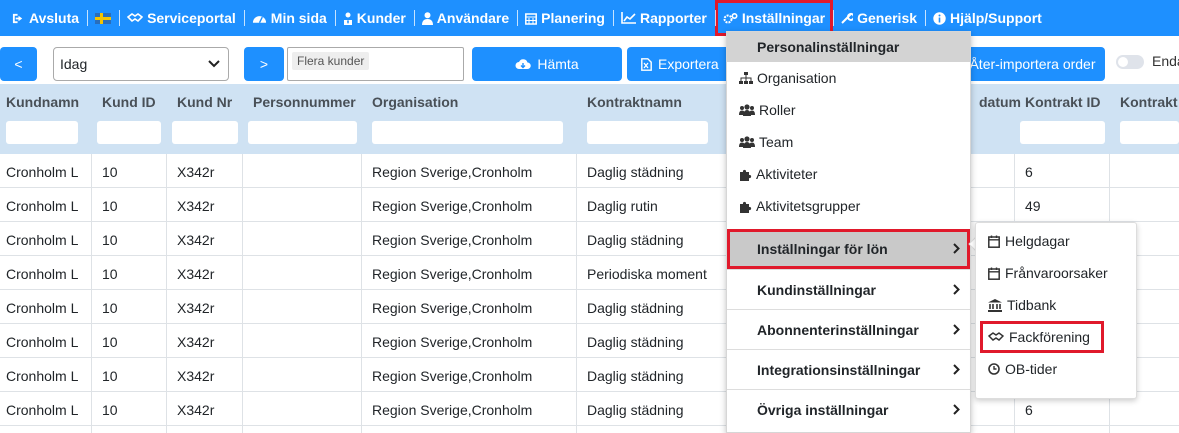  I want to click on submenu-item-fackforening: Fackförening, so click(1042, 337).